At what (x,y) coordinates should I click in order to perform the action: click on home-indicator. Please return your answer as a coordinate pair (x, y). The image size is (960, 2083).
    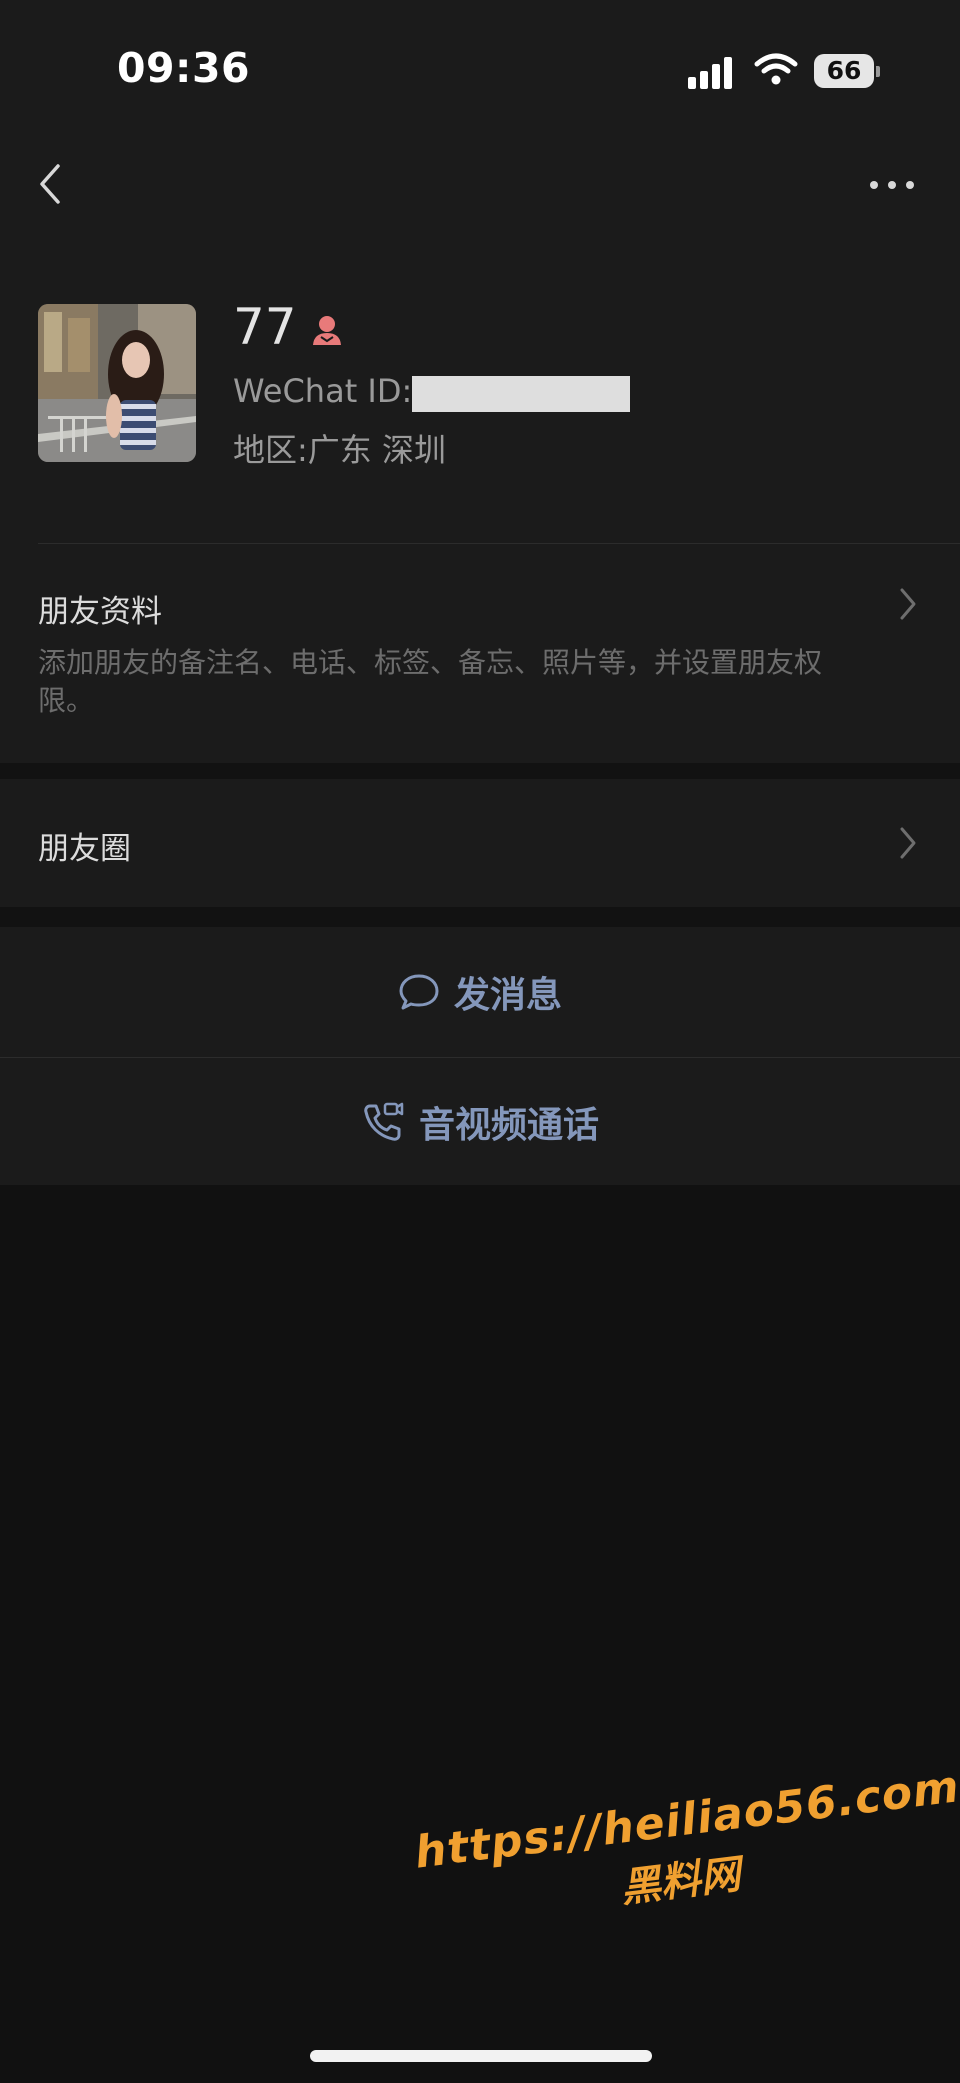
    Looking at the image, I should click on (481, 2056).